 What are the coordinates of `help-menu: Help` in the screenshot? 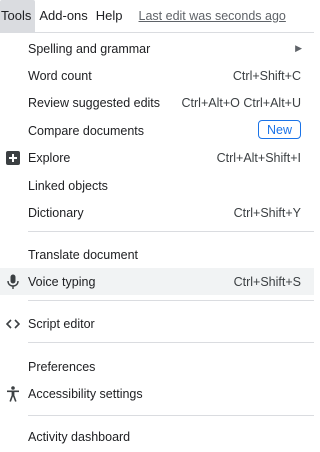 It's located at (109, 16).